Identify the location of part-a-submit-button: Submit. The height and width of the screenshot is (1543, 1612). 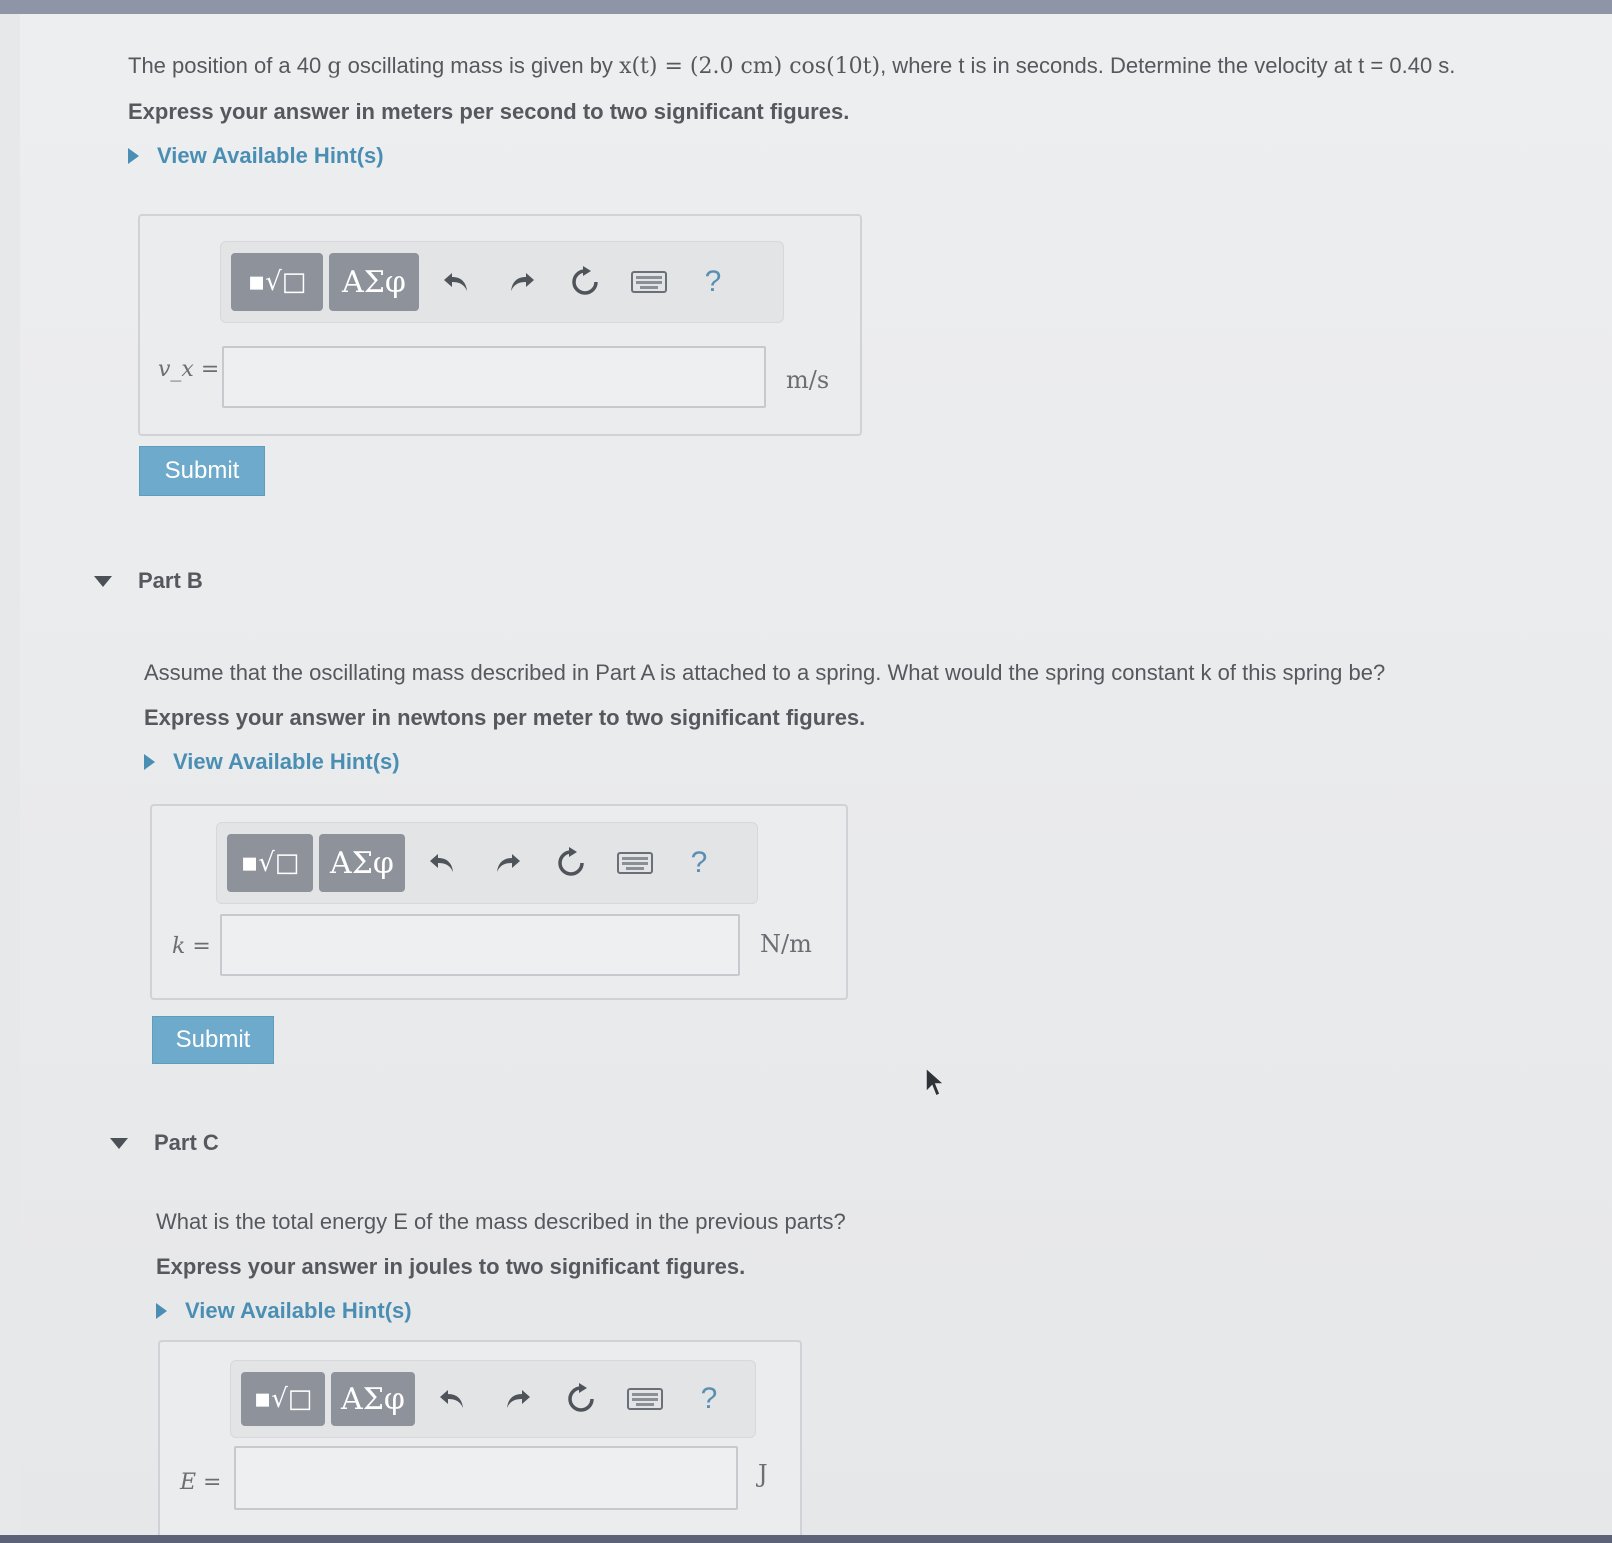
(202, 471).